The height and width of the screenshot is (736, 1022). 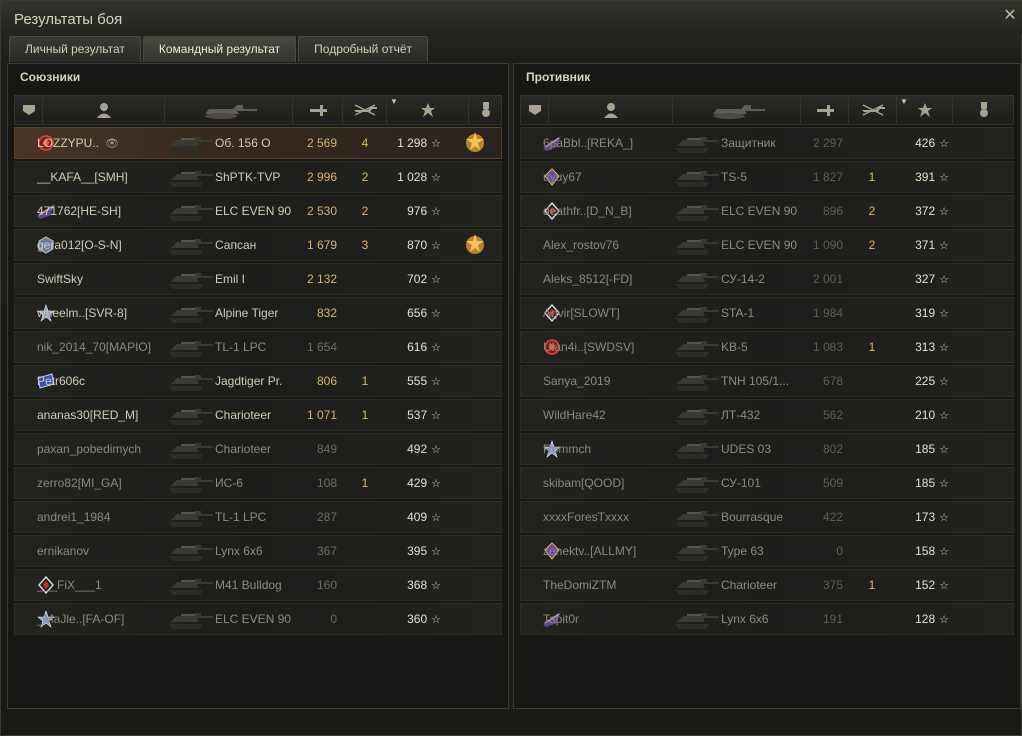 I want to click on player-name-cell: Ulan4i..[SWDSV], so click(x=588, y=347).